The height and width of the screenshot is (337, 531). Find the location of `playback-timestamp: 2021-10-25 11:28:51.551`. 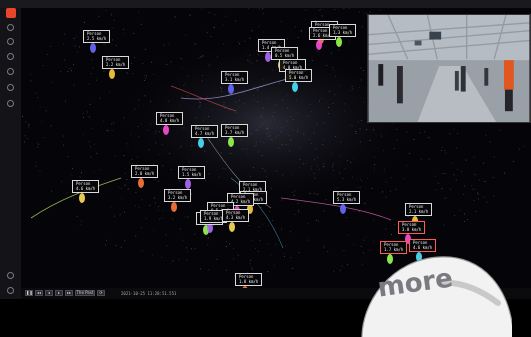

playback-timestamp: 2021-10-25 11:28:51.551 is located at coordinates (149, 293).